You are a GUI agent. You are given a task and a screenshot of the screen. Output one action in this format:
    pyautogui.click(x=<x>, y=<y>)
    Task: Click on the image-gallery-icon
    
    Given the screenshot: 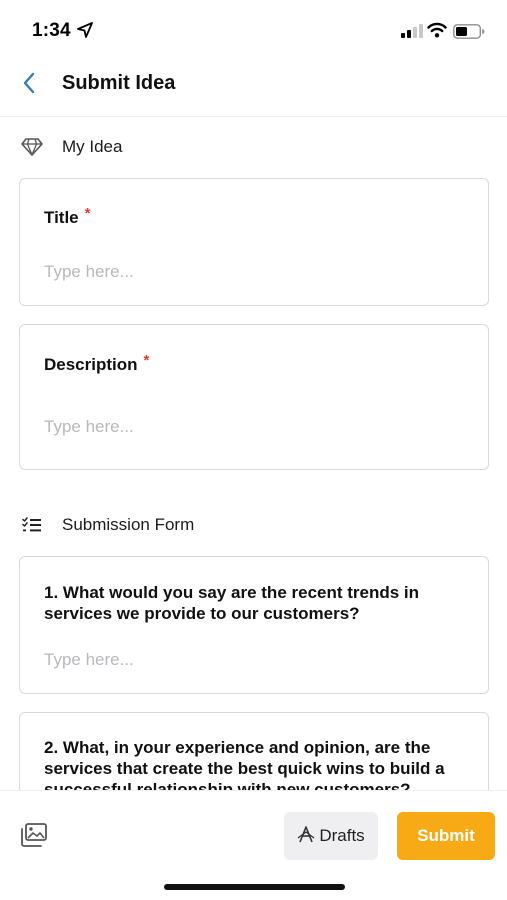 What is the action you would take?
    pyautogui.click(x=34, y=837)
    